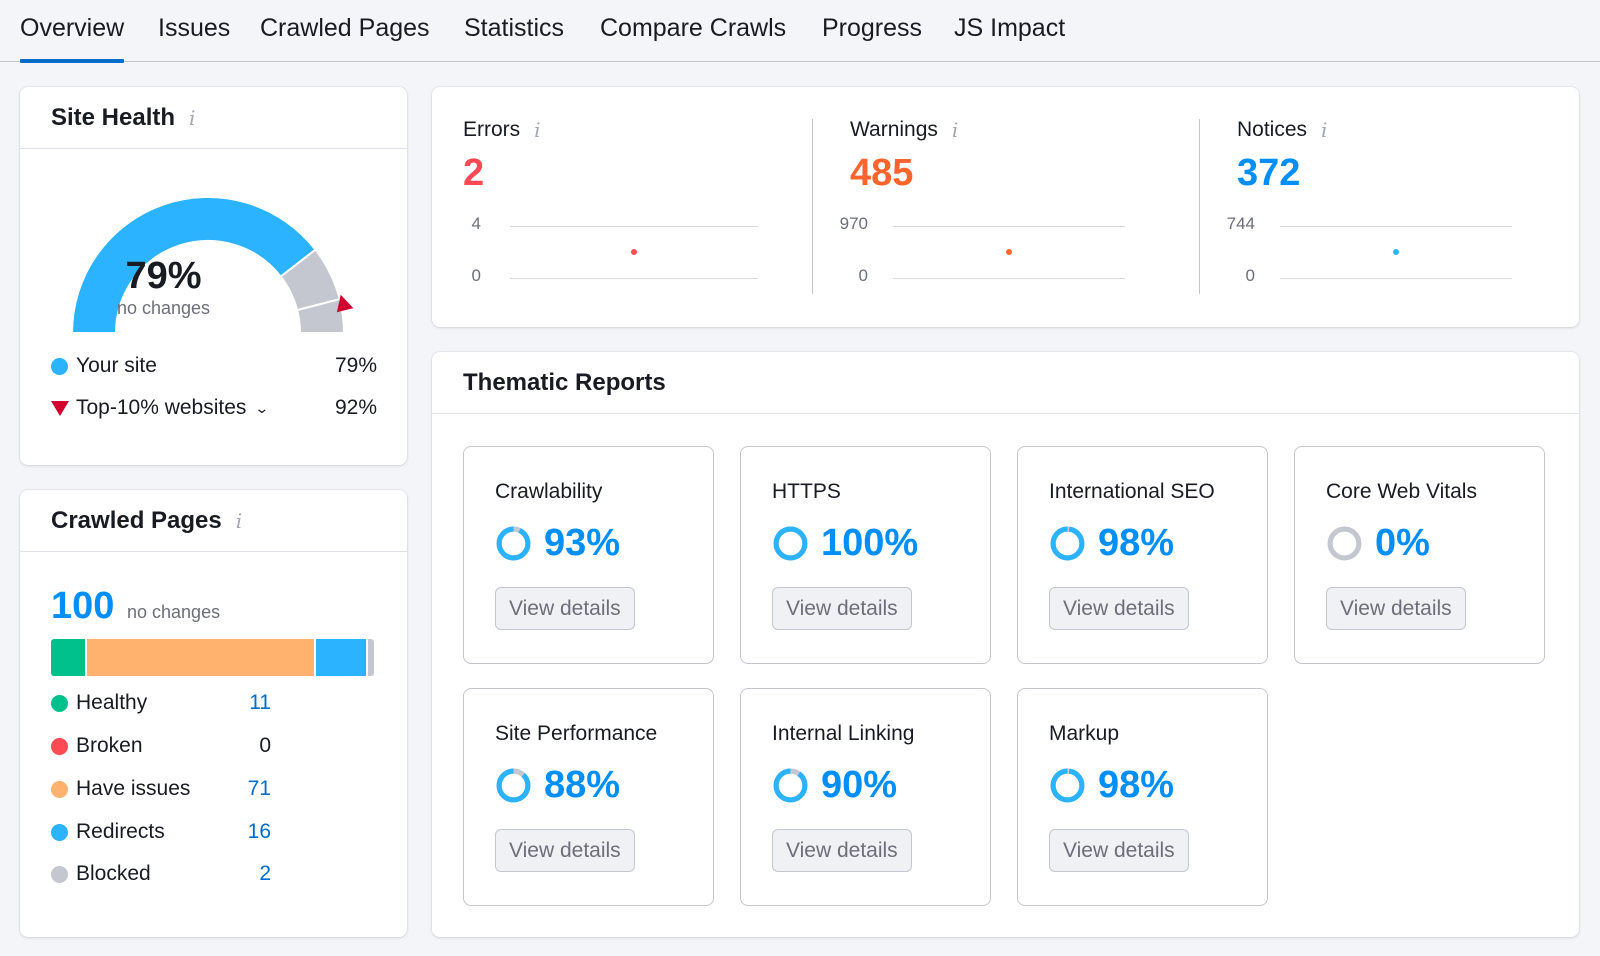  I want to click on tab-issues: Issues, so click(194, 28).